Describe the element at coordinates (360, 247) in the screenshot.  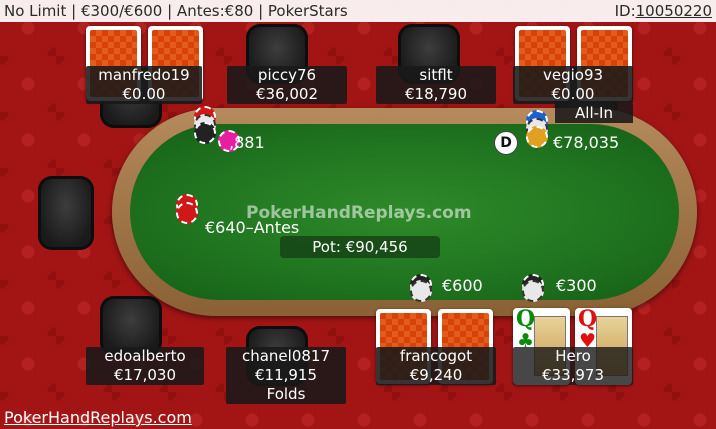
I see `pot-display: Pot: €90,456` at that location.